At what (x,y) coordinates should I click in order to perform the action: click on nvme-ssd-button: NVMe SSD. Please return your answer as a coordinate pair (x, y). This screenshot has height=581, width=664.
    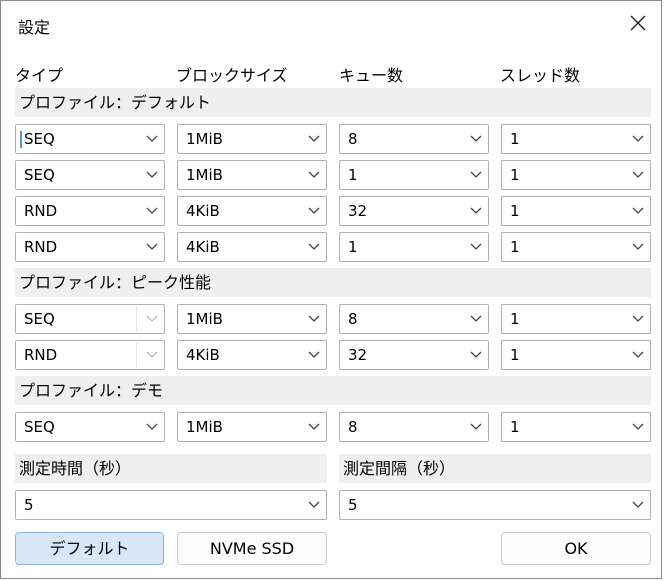
    Looking at the image, I should click on (252, 548).